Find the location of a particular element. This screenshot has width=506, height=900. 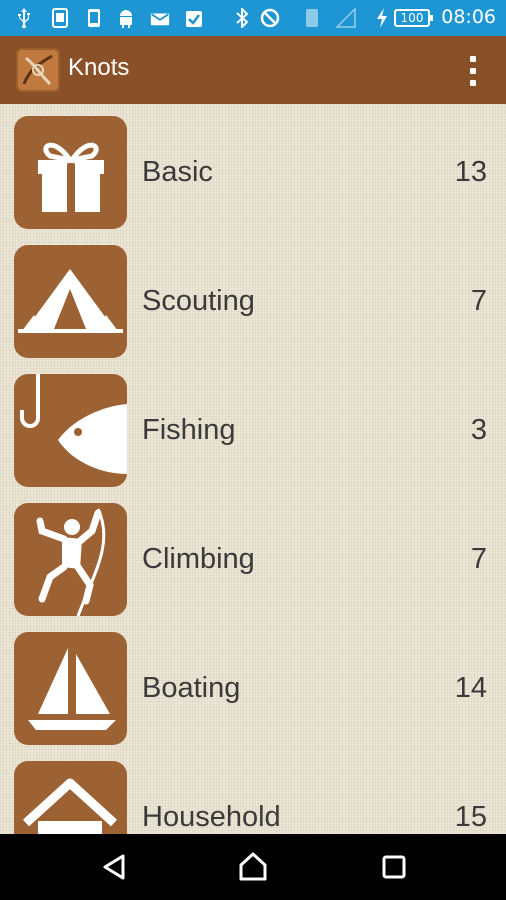

category-label: Household is located at coordinates (211, 817).